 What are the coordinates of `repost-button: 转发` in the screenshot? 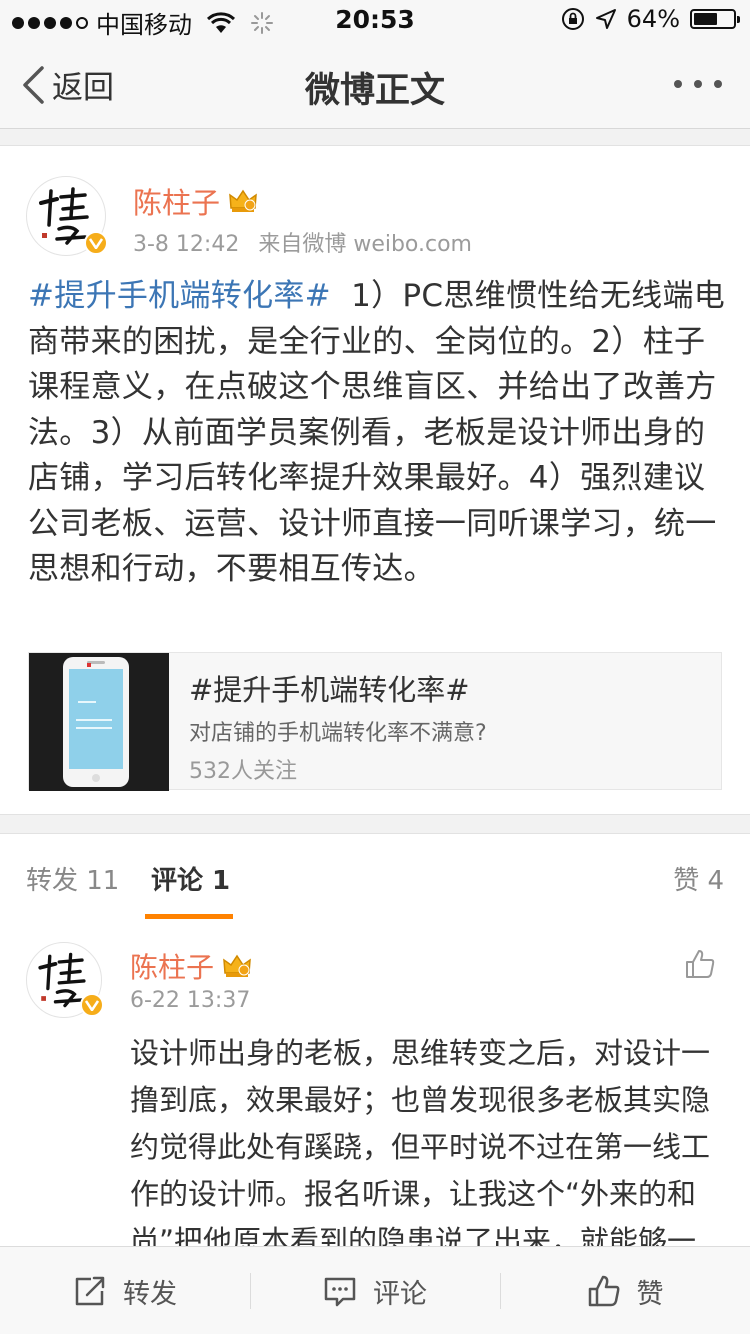 It's located at (125, 1290).